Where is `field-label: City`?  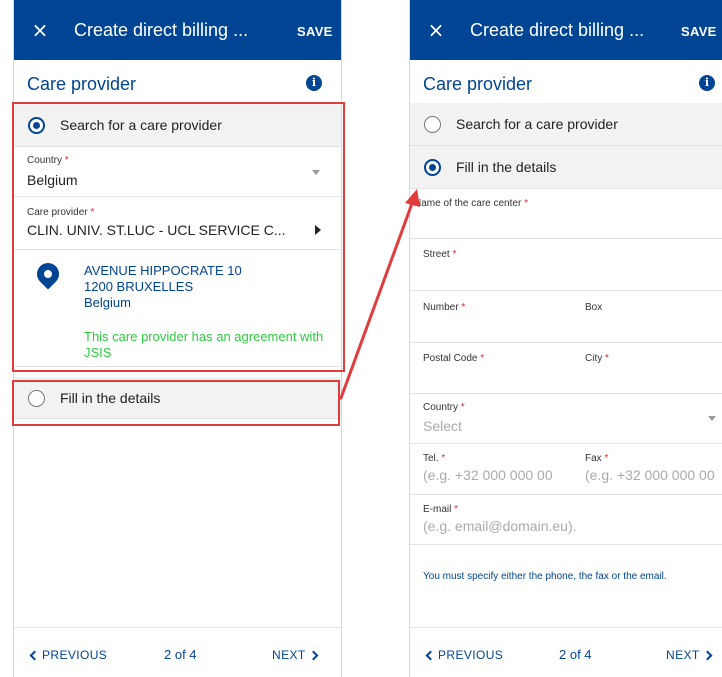
field-label: City is located at coordinates (594, 358).